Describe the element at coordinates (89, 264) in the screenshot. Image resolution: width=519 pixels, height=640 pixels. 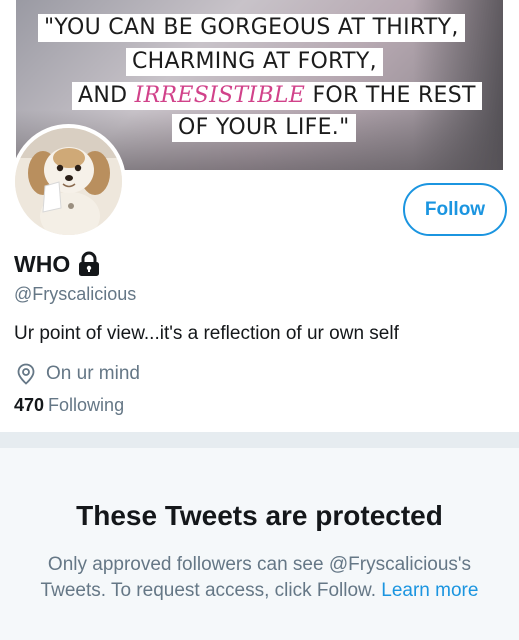
I see `lock-icon` at that location.